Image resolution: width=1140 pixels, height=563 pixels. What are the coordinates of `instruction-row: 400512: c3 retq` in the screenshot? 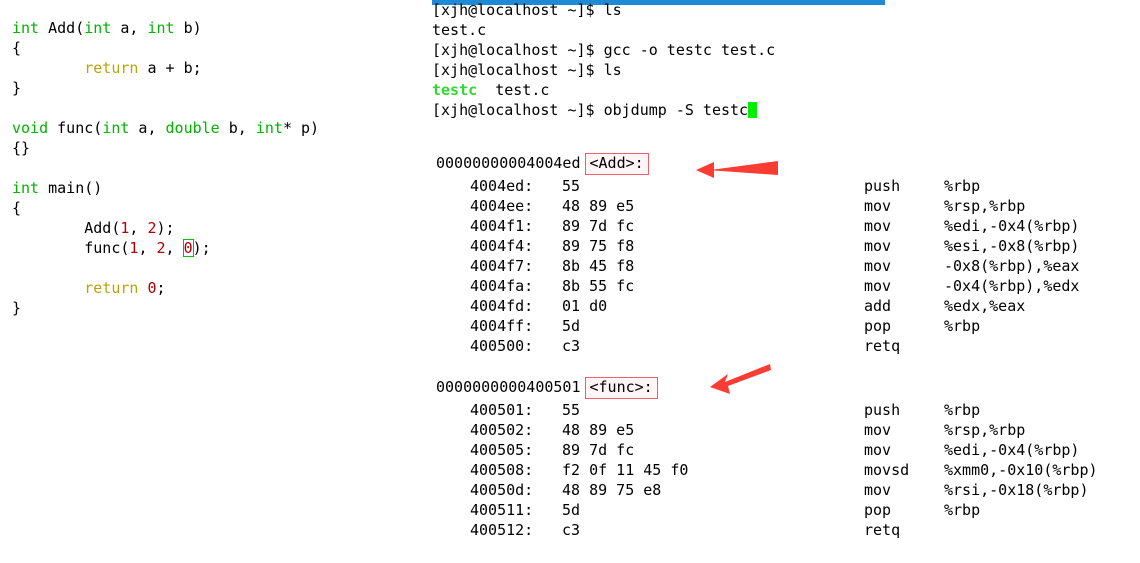 It's located at (782, 530).